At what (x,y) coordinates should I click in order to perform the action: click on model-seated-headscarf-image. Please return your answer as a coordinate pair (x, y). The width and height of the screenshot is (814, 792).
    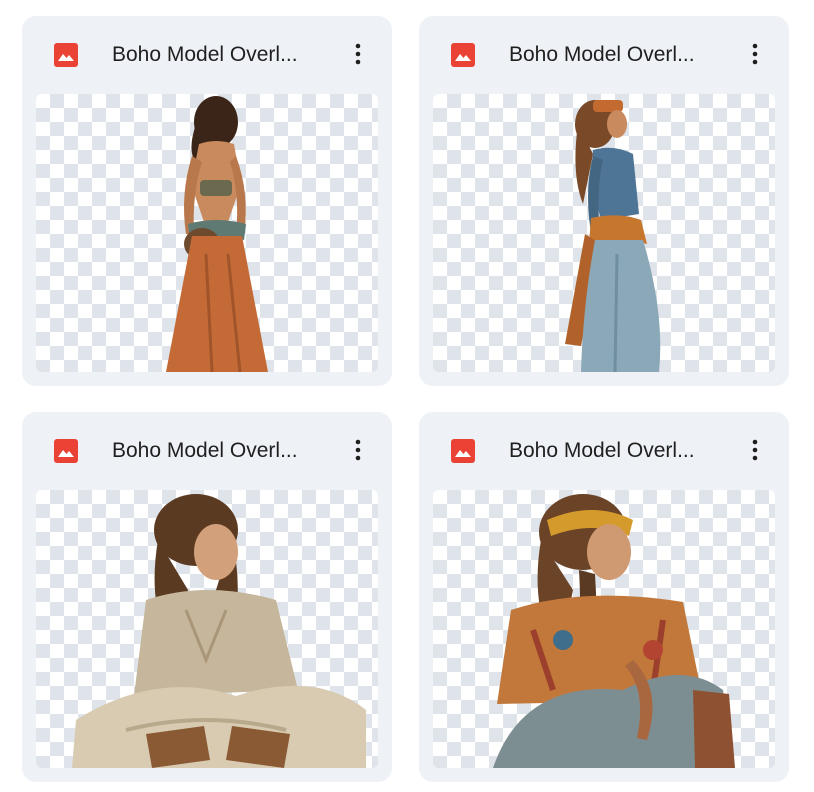
    Looking at the image, I should click on (614, 631).